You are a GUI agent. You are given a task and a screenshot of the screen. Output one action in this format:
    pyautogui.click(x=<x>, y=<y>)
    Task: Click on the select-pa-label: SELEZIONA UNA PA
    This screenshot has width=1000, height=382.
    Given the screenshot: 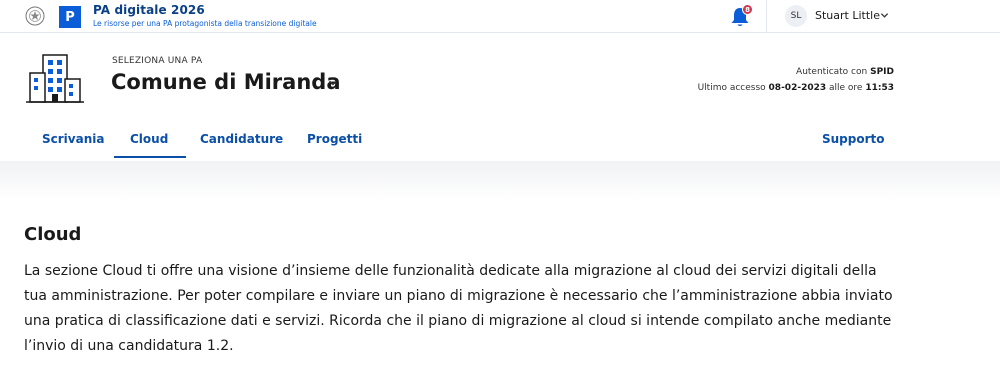 What is the action you would take?
    pyautogui.click(x=157, y=61)
    